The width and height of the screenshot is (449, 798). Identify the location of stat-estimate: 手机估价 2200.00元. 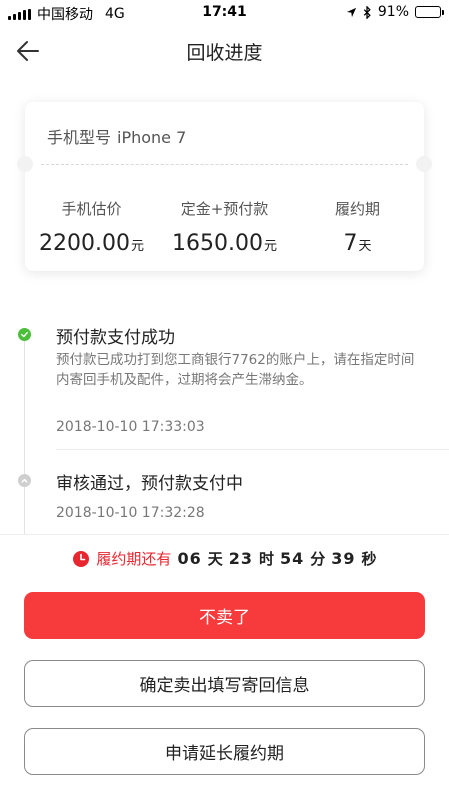
(91, 227).